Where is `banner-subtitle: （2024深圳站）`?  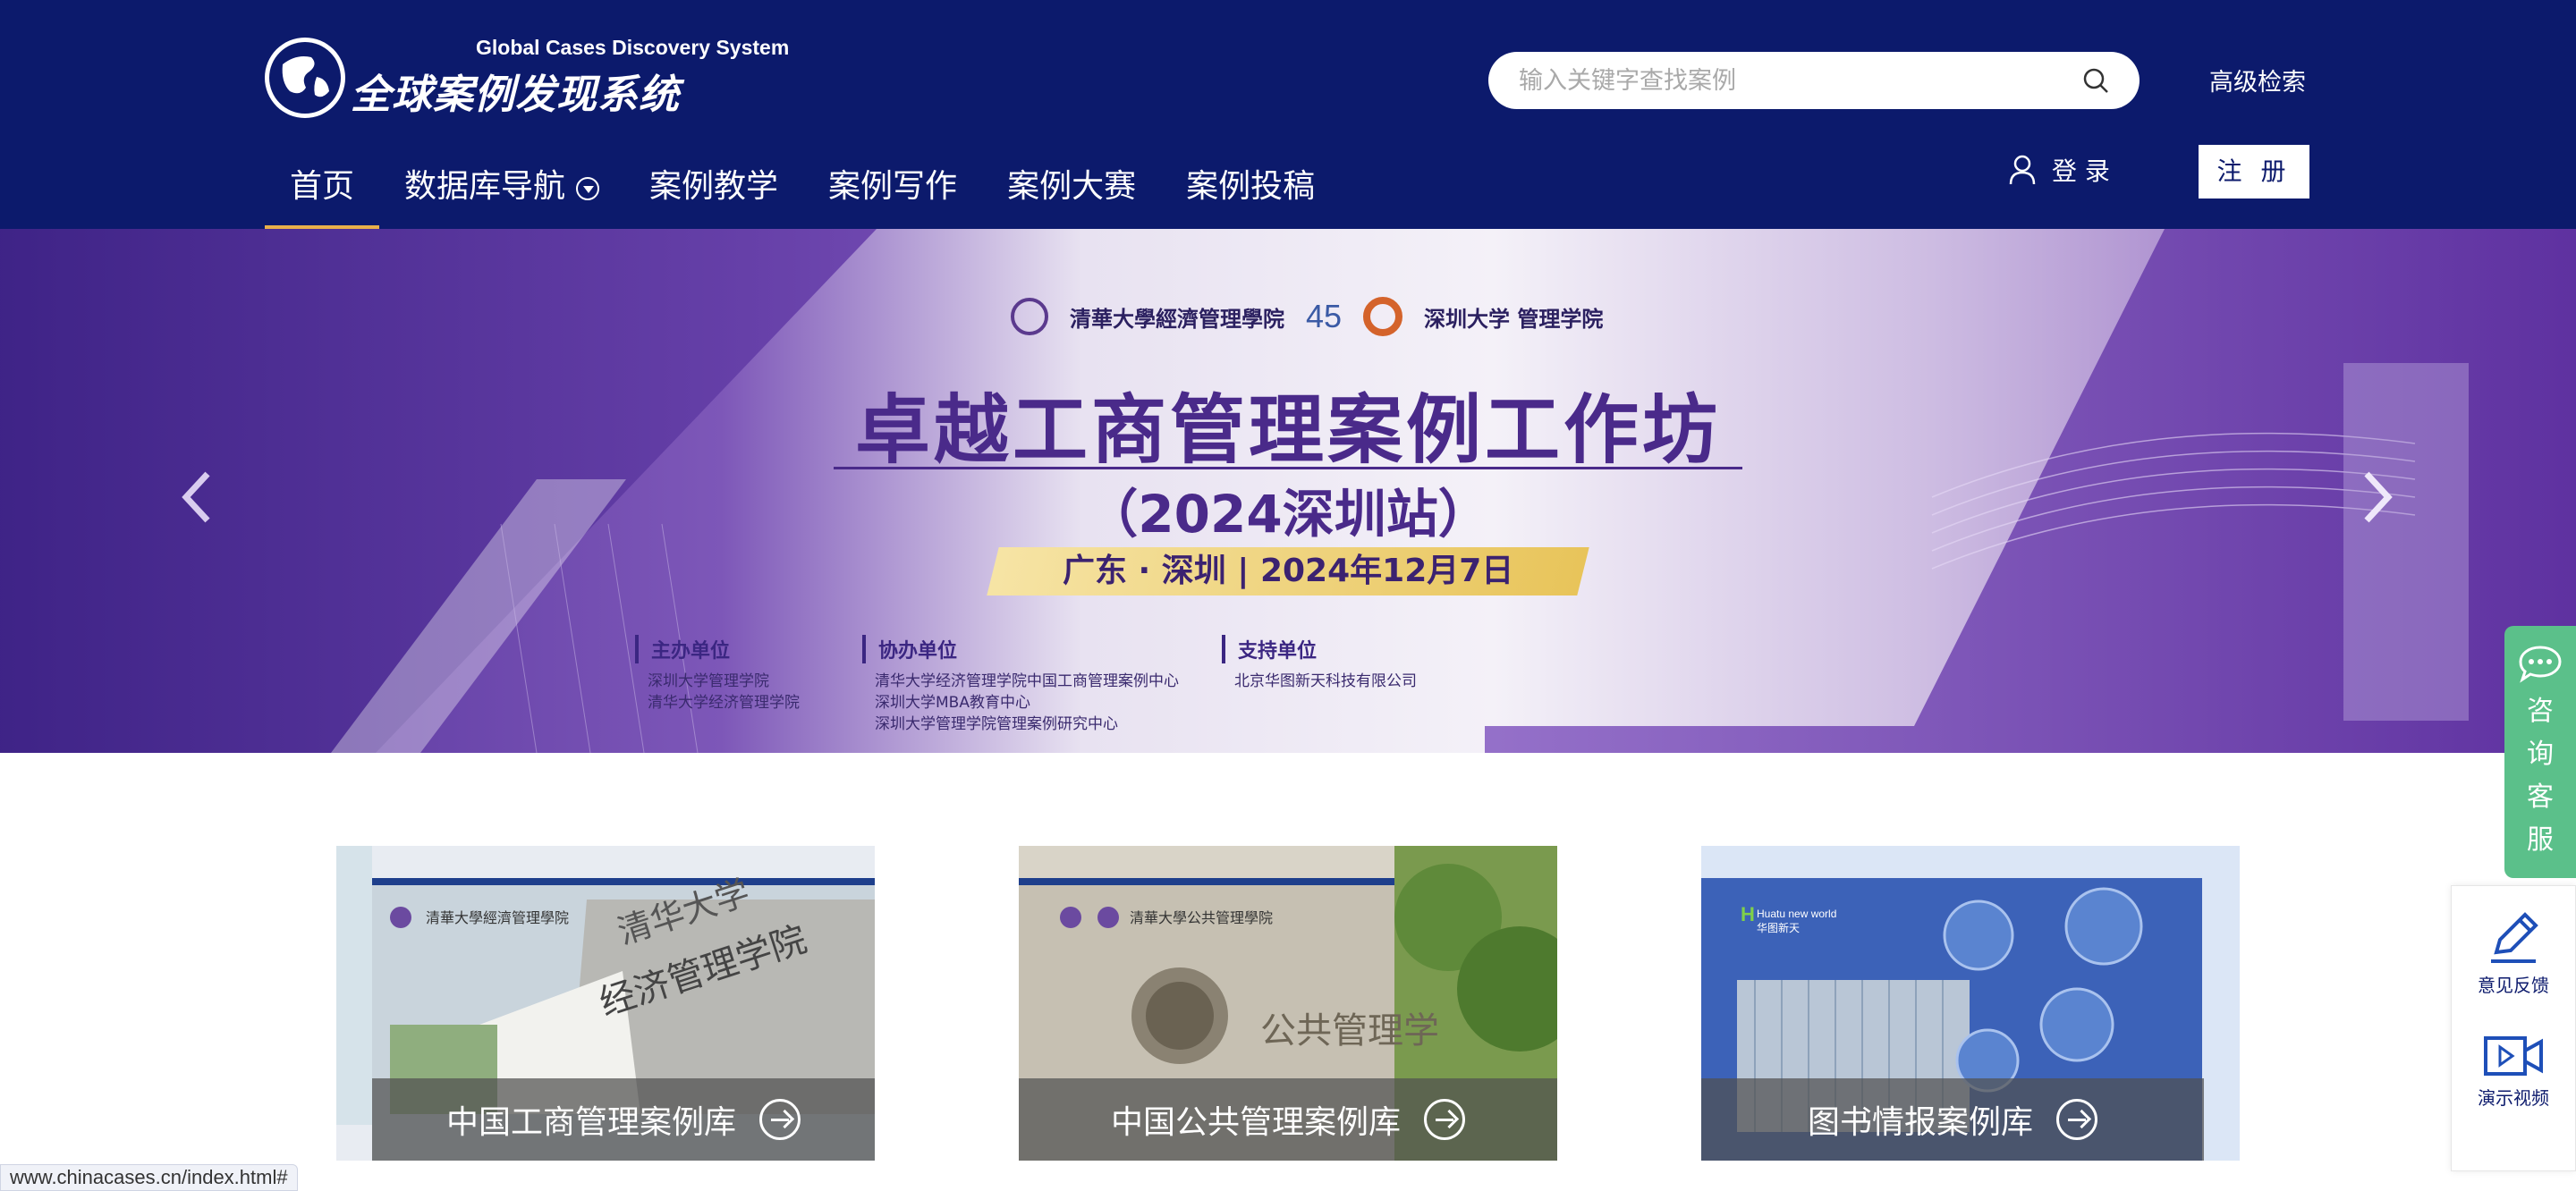 banner-subtitle: （2024深圳站） is located at coordinates (1288, 514).